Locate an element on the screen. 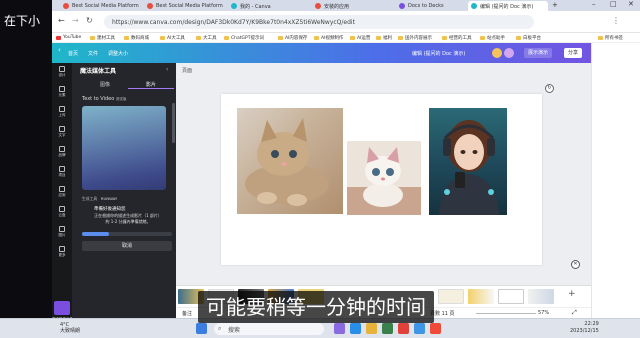  panel-scrollbar is located at coordinates (173, 123).